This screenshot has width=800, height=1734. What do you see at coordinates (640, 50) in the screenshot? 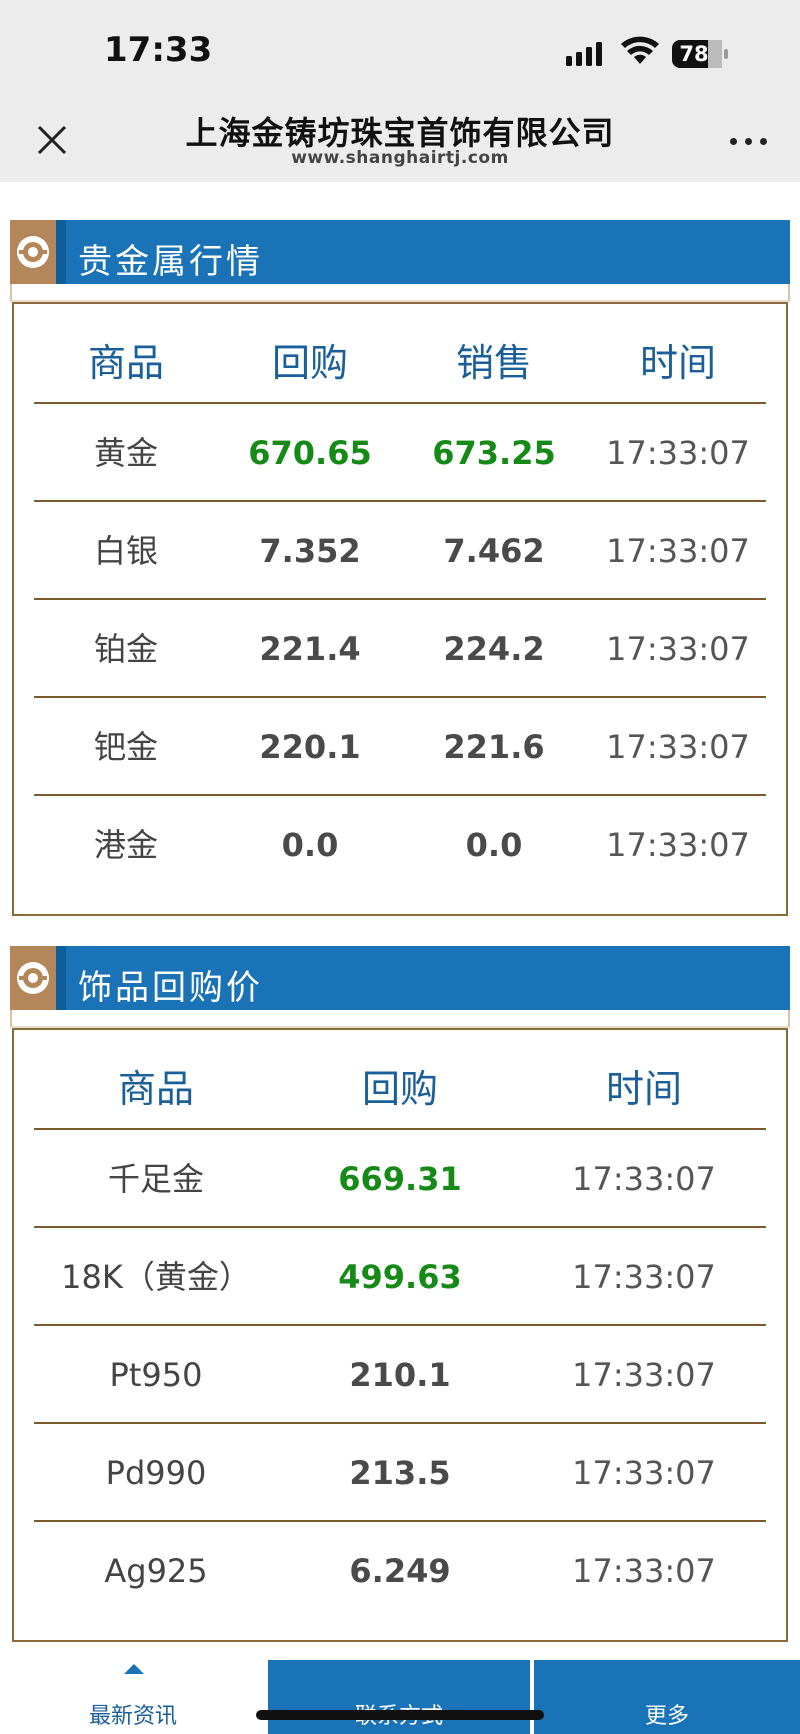
I see `wifi-icon` at bounding box center [640, 50].